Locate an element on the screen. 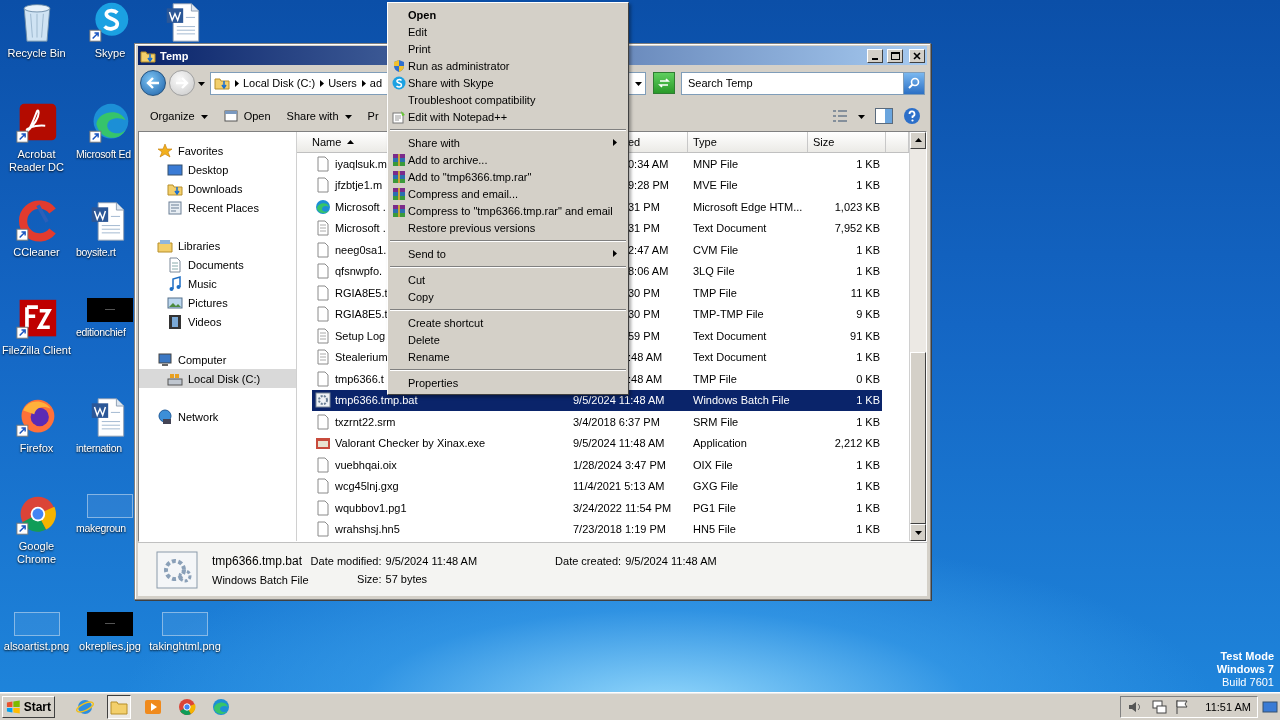 The height and width of the screenshot is (720, 1280). breadcrumb: ad is located at coordinates (376, 83).